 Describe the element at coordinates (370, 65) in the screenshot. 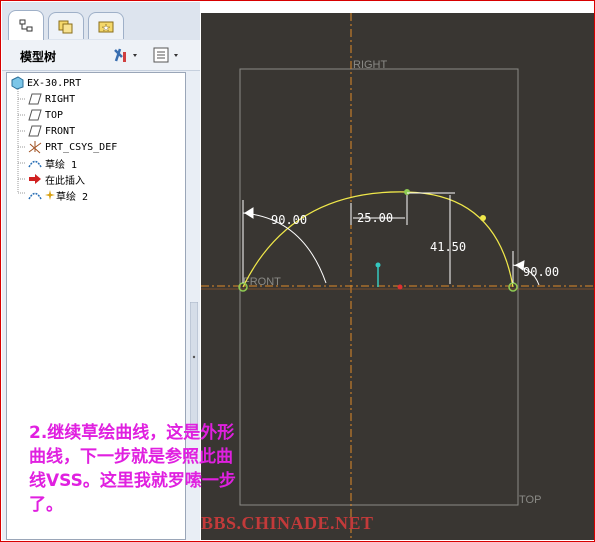

I see `datum-label-right: RIGHT` at that location.